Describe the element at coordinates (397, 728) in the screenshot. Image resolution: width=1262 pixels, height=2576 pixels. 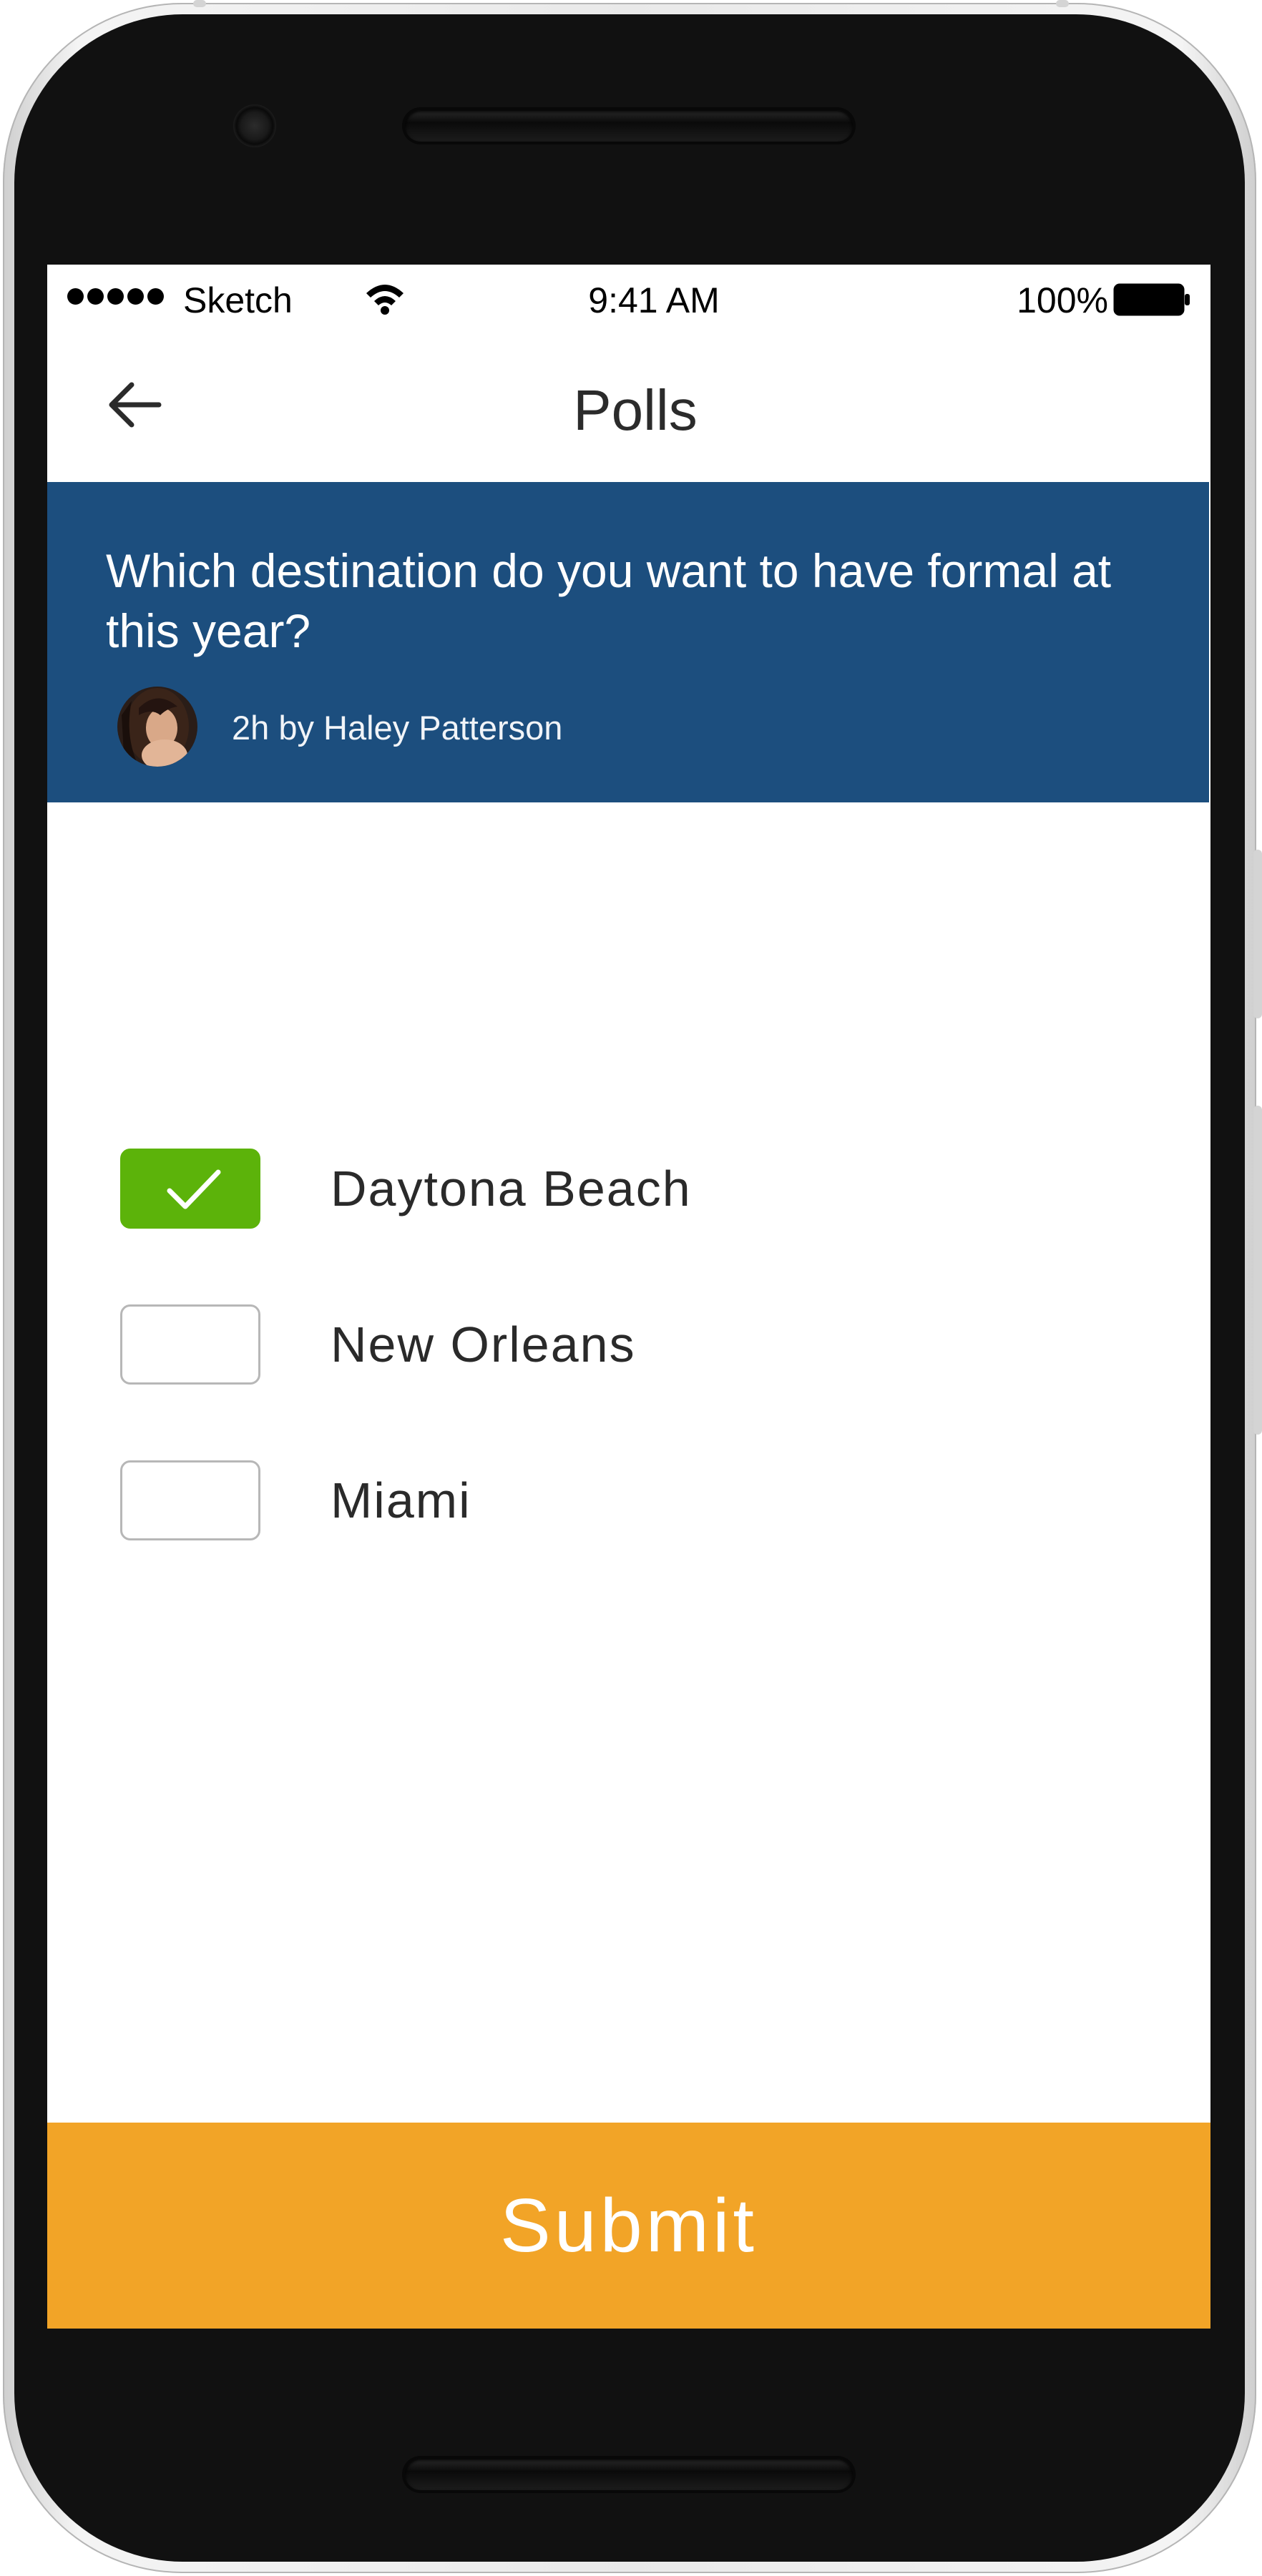
I see `poll-meta: 2h by Haley Patterson` at that location.